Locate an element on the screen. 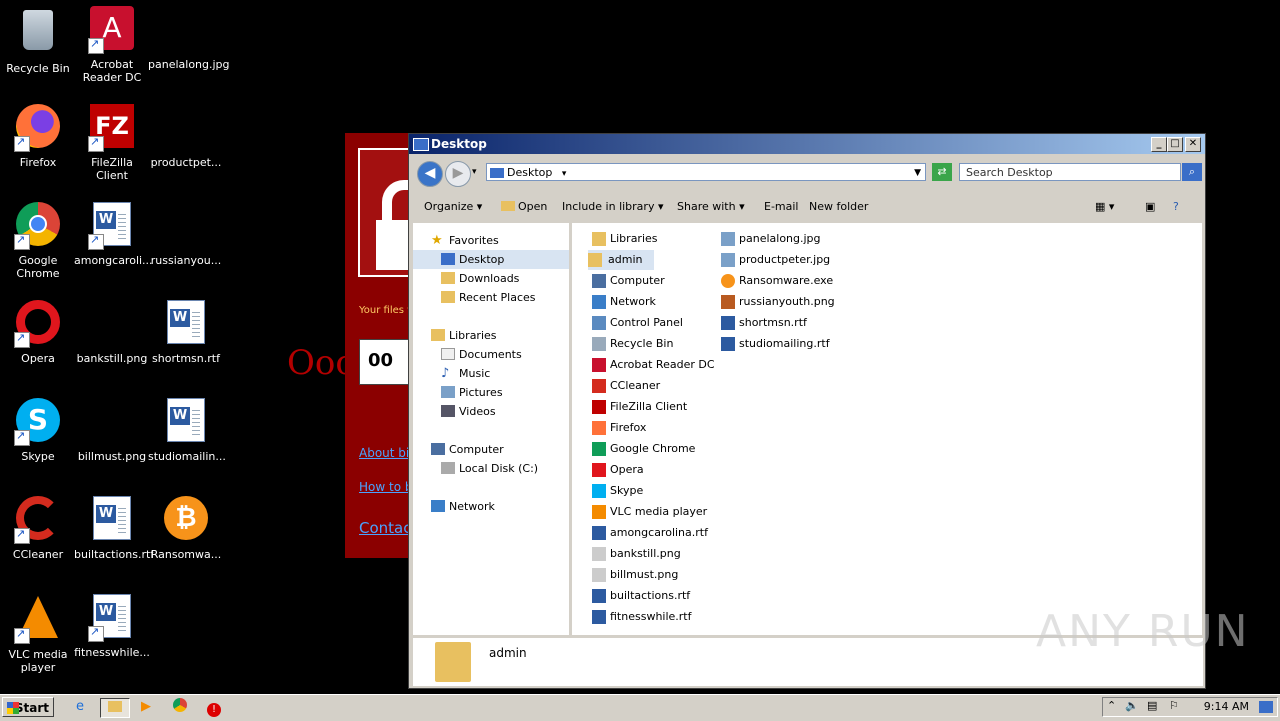  explorer-taskbar-button is located at coordinates (115, 708).